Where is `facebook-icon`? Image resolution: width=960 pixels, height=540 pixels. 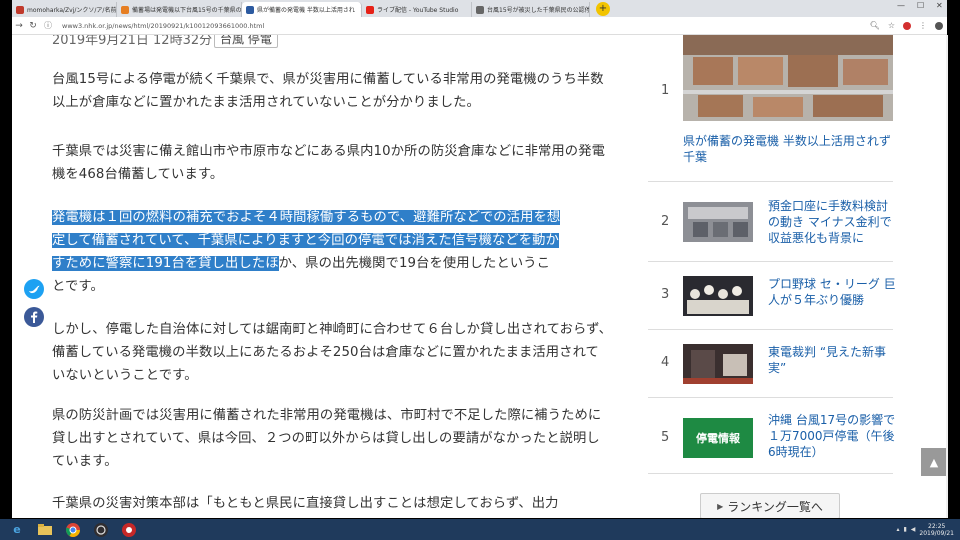
facebook-icon is located at coordinates (34, 317).